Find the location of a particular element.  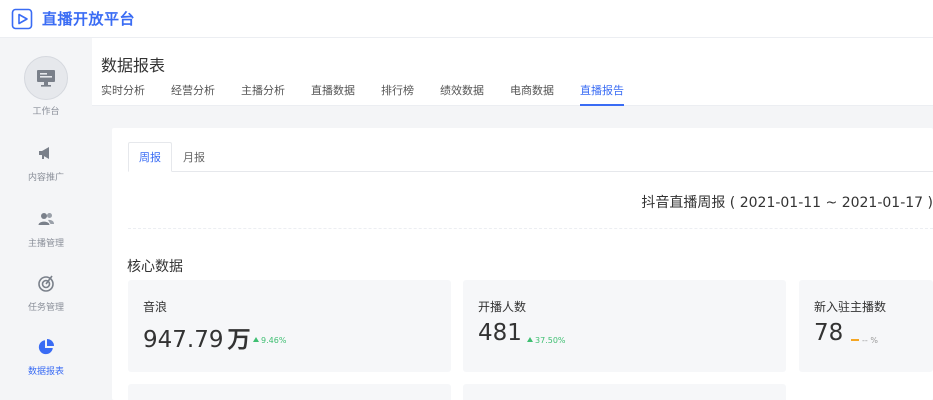

monitor-icon is located at coordinates (46, 78).